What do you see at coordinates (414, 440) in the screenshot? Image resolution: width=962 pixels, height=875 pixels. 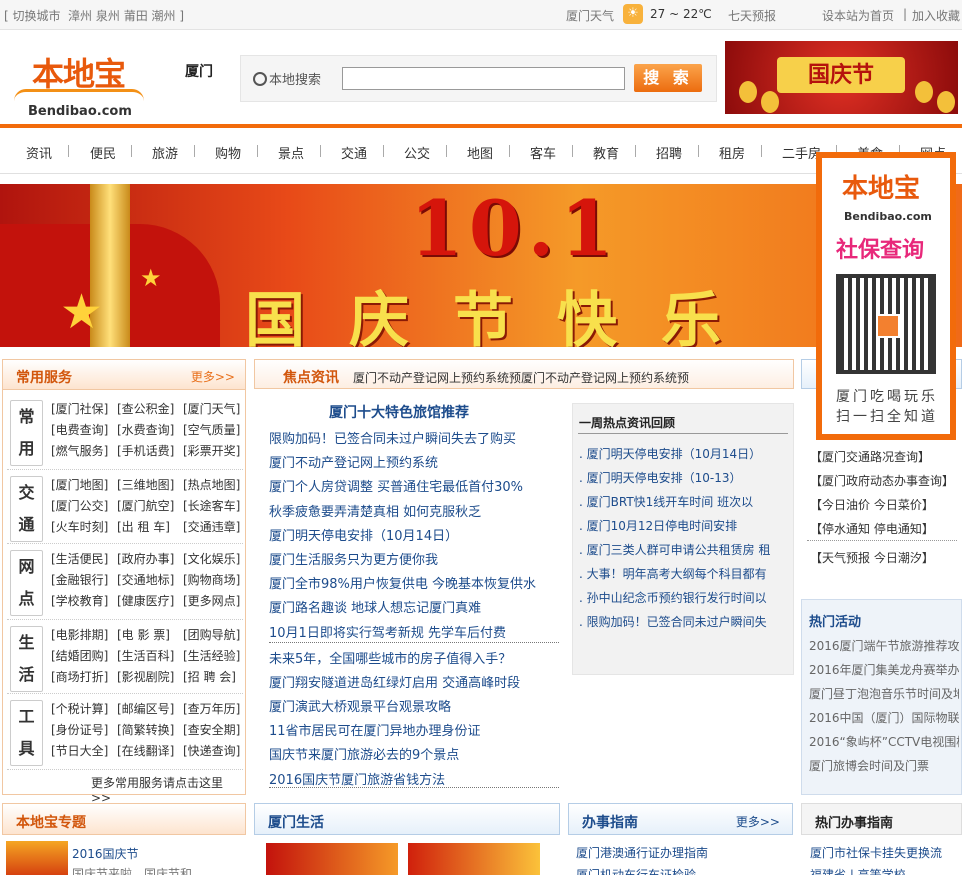 I see `news-item: 限购加码！已签合同未过户瞬间失去了购买` at bounding box center [414, 440].